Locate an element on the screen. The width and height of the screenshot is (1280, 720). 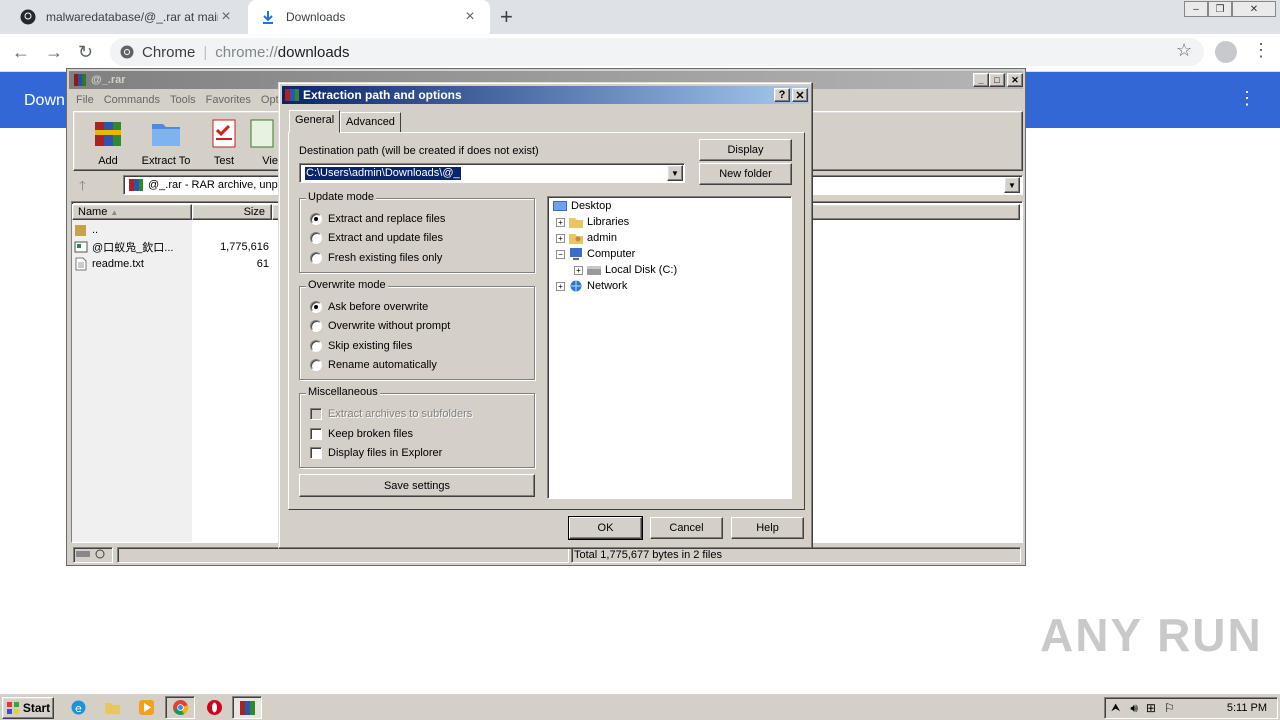
status-pane-right: Total 1,775,677 bytes in 2 files is located at coordinates (796, 555).